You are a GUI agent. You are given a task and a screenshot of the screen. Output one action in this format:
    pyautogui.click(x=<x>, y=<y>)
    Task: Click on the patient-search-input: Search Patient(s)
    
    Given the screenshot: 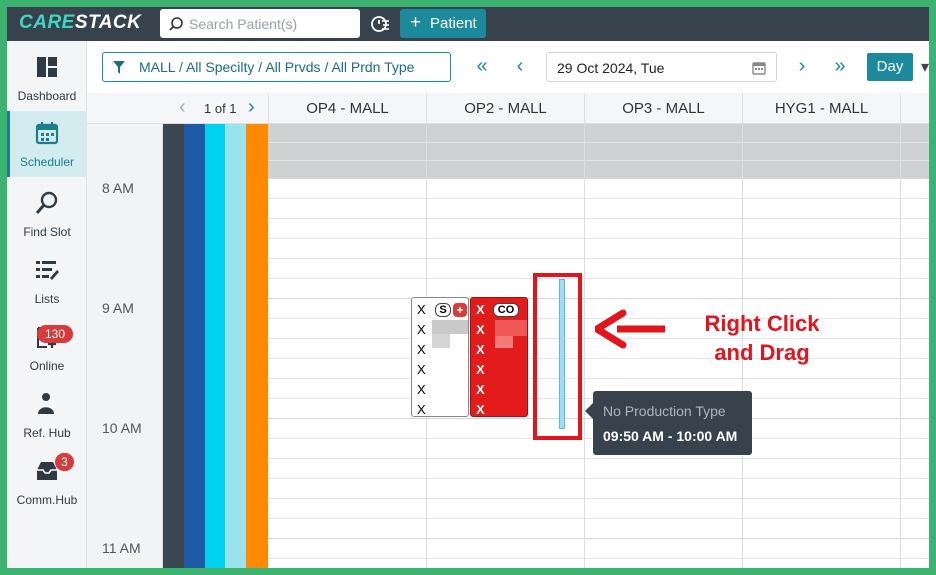 What is the action you would take?
    pyautogui.click(x=260, y=23)
    